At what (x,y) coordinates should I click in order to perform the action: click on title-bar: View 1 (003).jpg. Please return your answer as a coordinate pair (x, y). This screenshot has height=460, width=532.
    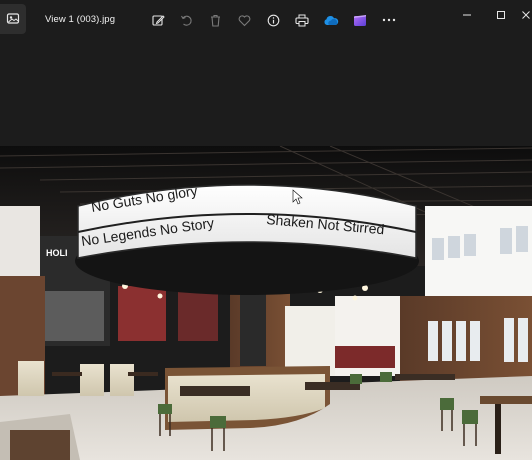
    Looking at the image, I should click on (266, 20).